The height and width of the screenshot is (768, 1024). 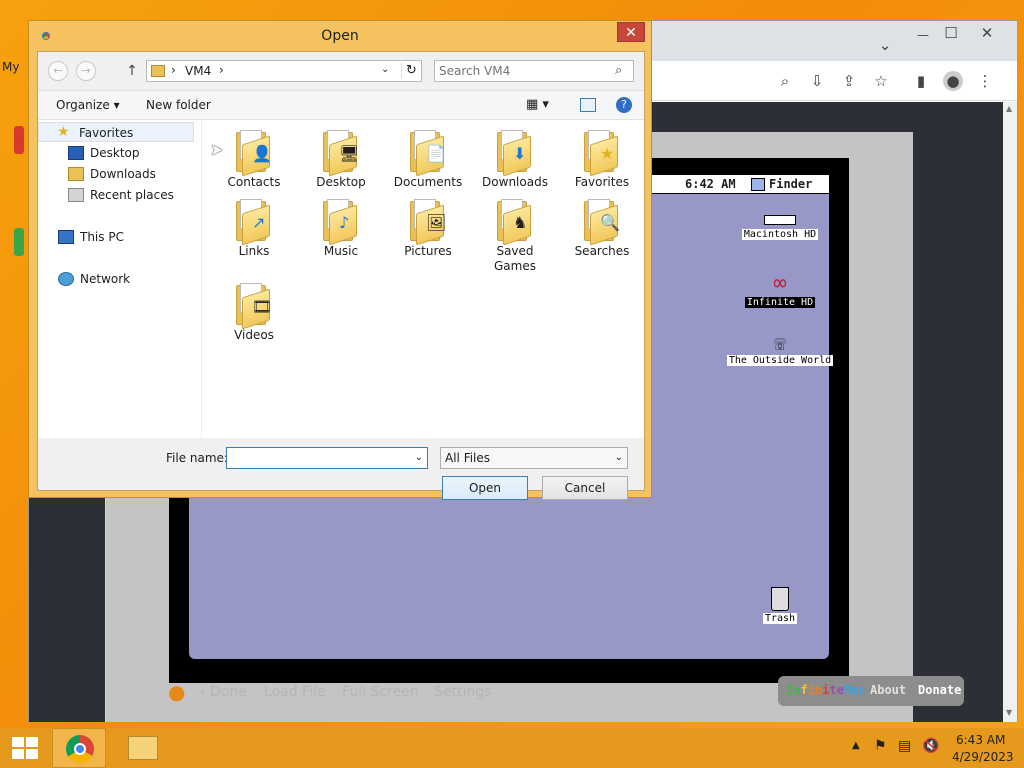 I want to click on folder-icon: ★, so click(x=602, y=152).